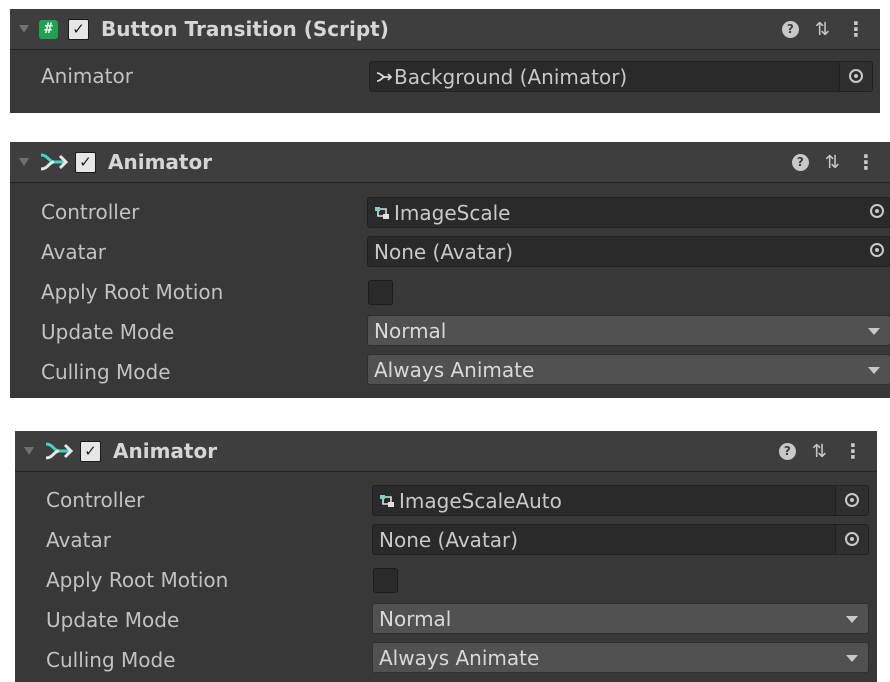 The width and height of the screenshot is (890, 682). What do you see at coordinates (384, 76) in the screenshot?
I see `animator-icon` at bounding box center [384, 76].